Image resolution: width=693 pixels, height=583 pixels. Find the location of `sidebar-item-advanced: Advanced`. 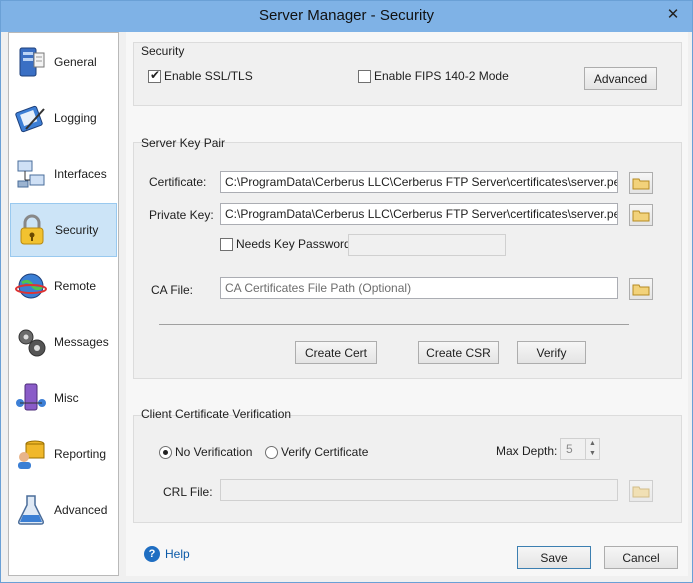

sidebar-item-advanced: Advanced is located at coordinates (63, 510).